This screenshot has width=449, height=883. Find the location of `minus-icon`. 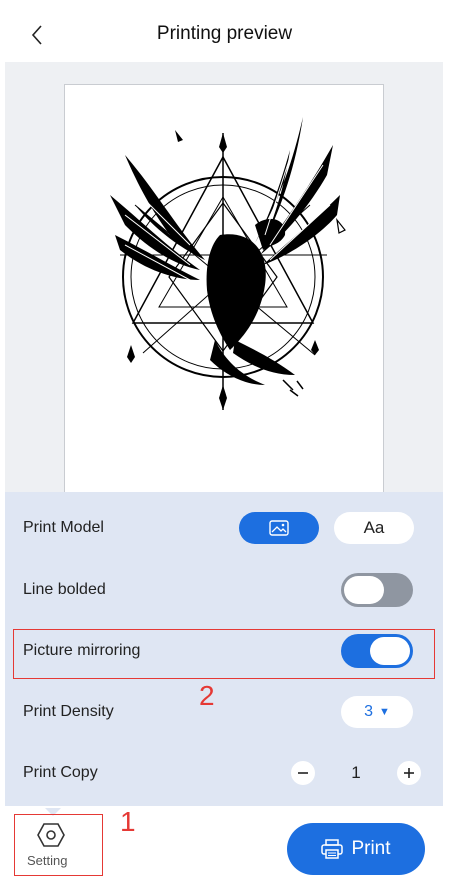

minus-icon is located at coordinates (303, 773).